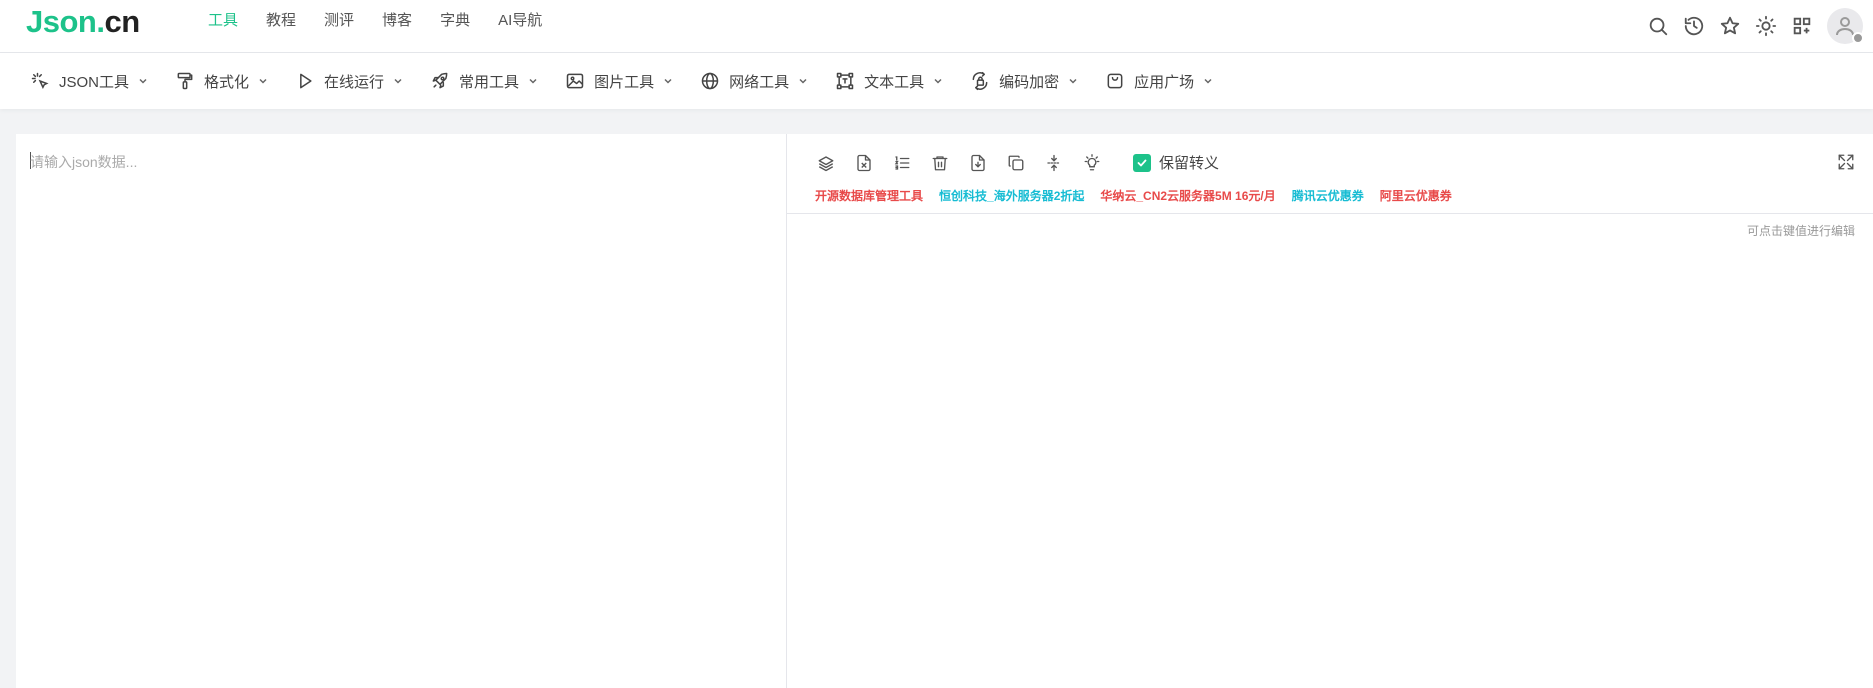  What do you see at coordinates (1115, 81) in the screenshot?
I see `shopping-bag-icon` at bounding box center [1115, 81].